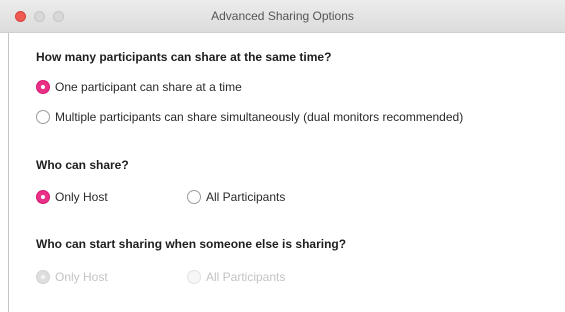 Image resolution: width=565 pixels, height=312 pixels. I want to click on option-start-sharing-only-host: Only Host, so click(72, 277).